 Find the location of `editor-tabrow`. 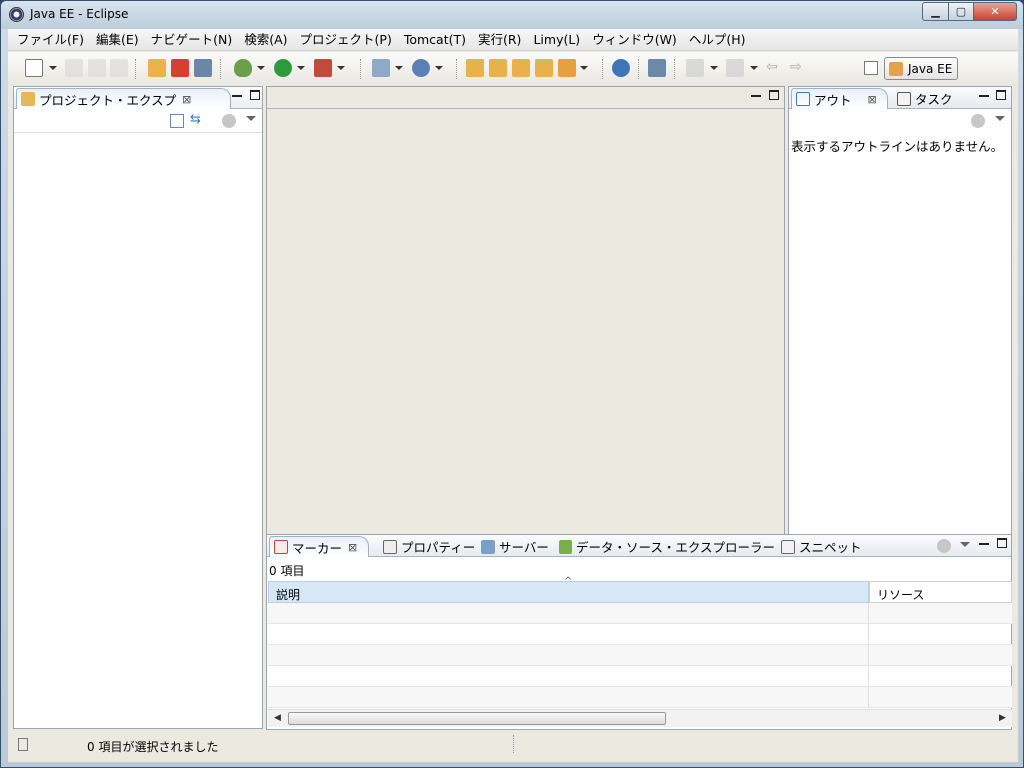

editor-tabrow is located at coordinates (525, 98).